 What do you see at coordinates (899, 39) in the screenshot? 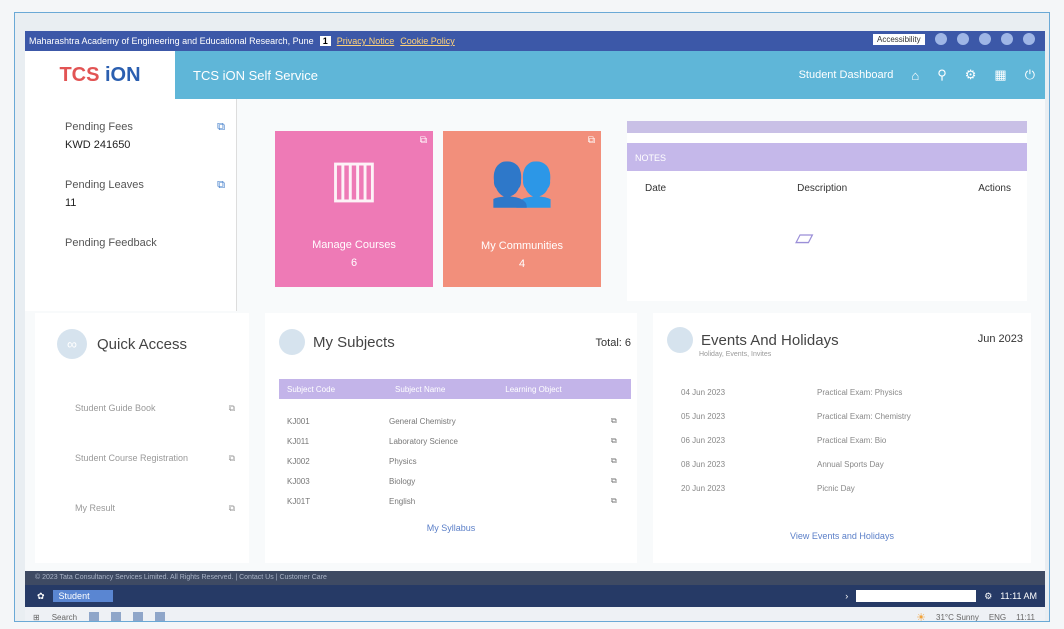
I see `accessibility-select: Accessibility` at bounding box center [899, 39].